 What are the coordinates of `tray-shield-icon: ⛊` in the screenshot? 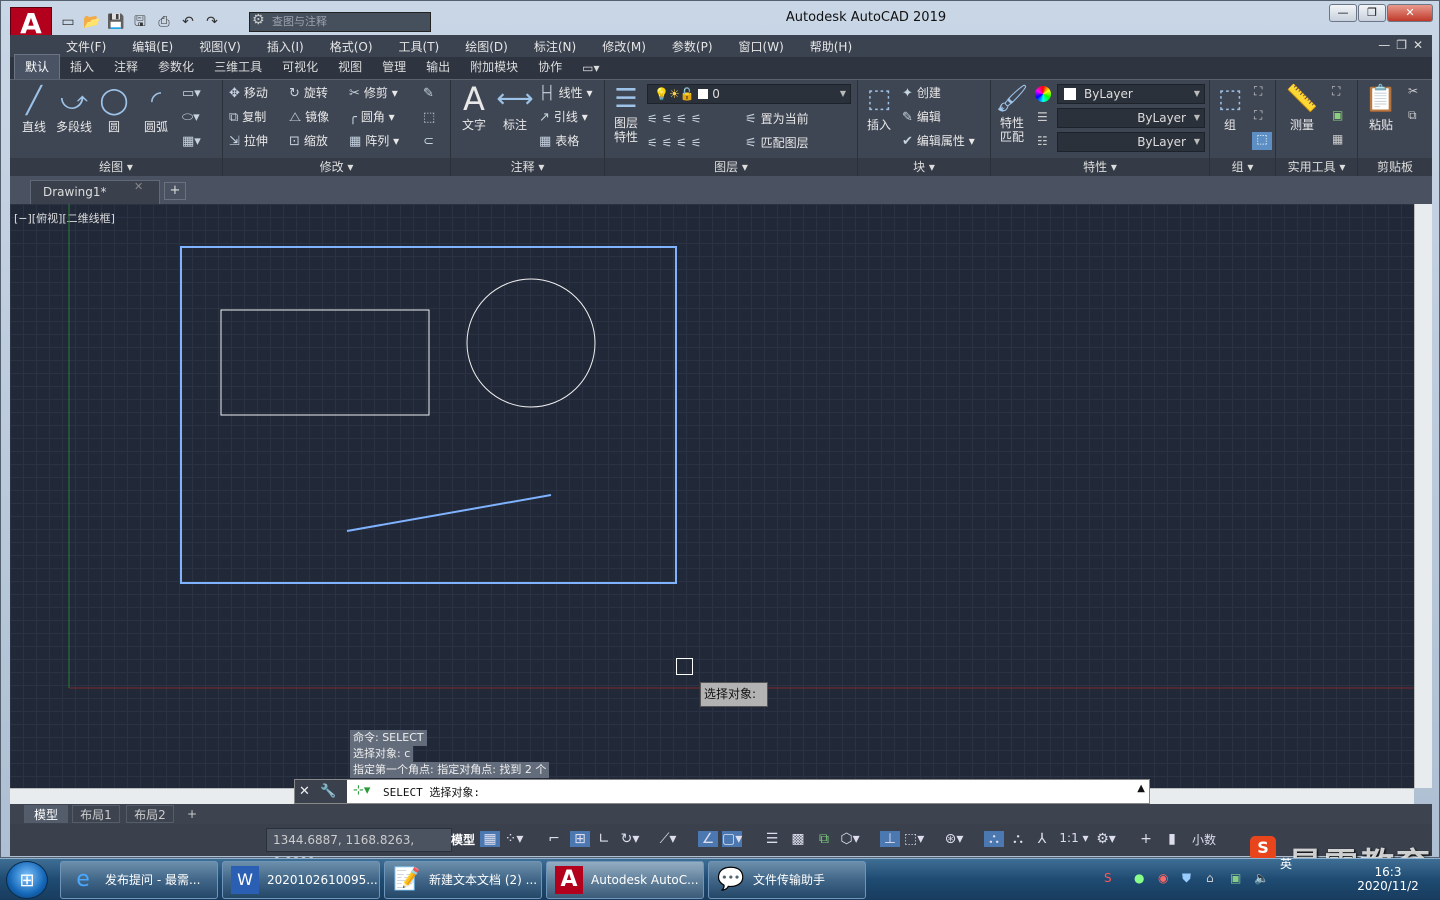 It's located at (1186, 878).